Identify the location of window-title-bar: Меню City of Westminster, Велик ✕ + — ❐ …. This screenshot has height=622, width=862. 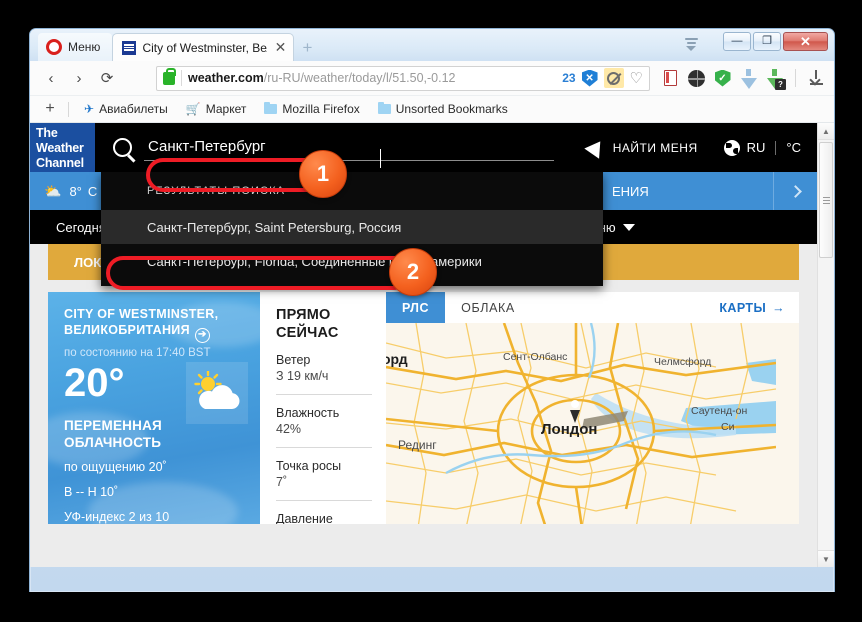
(432, 45).